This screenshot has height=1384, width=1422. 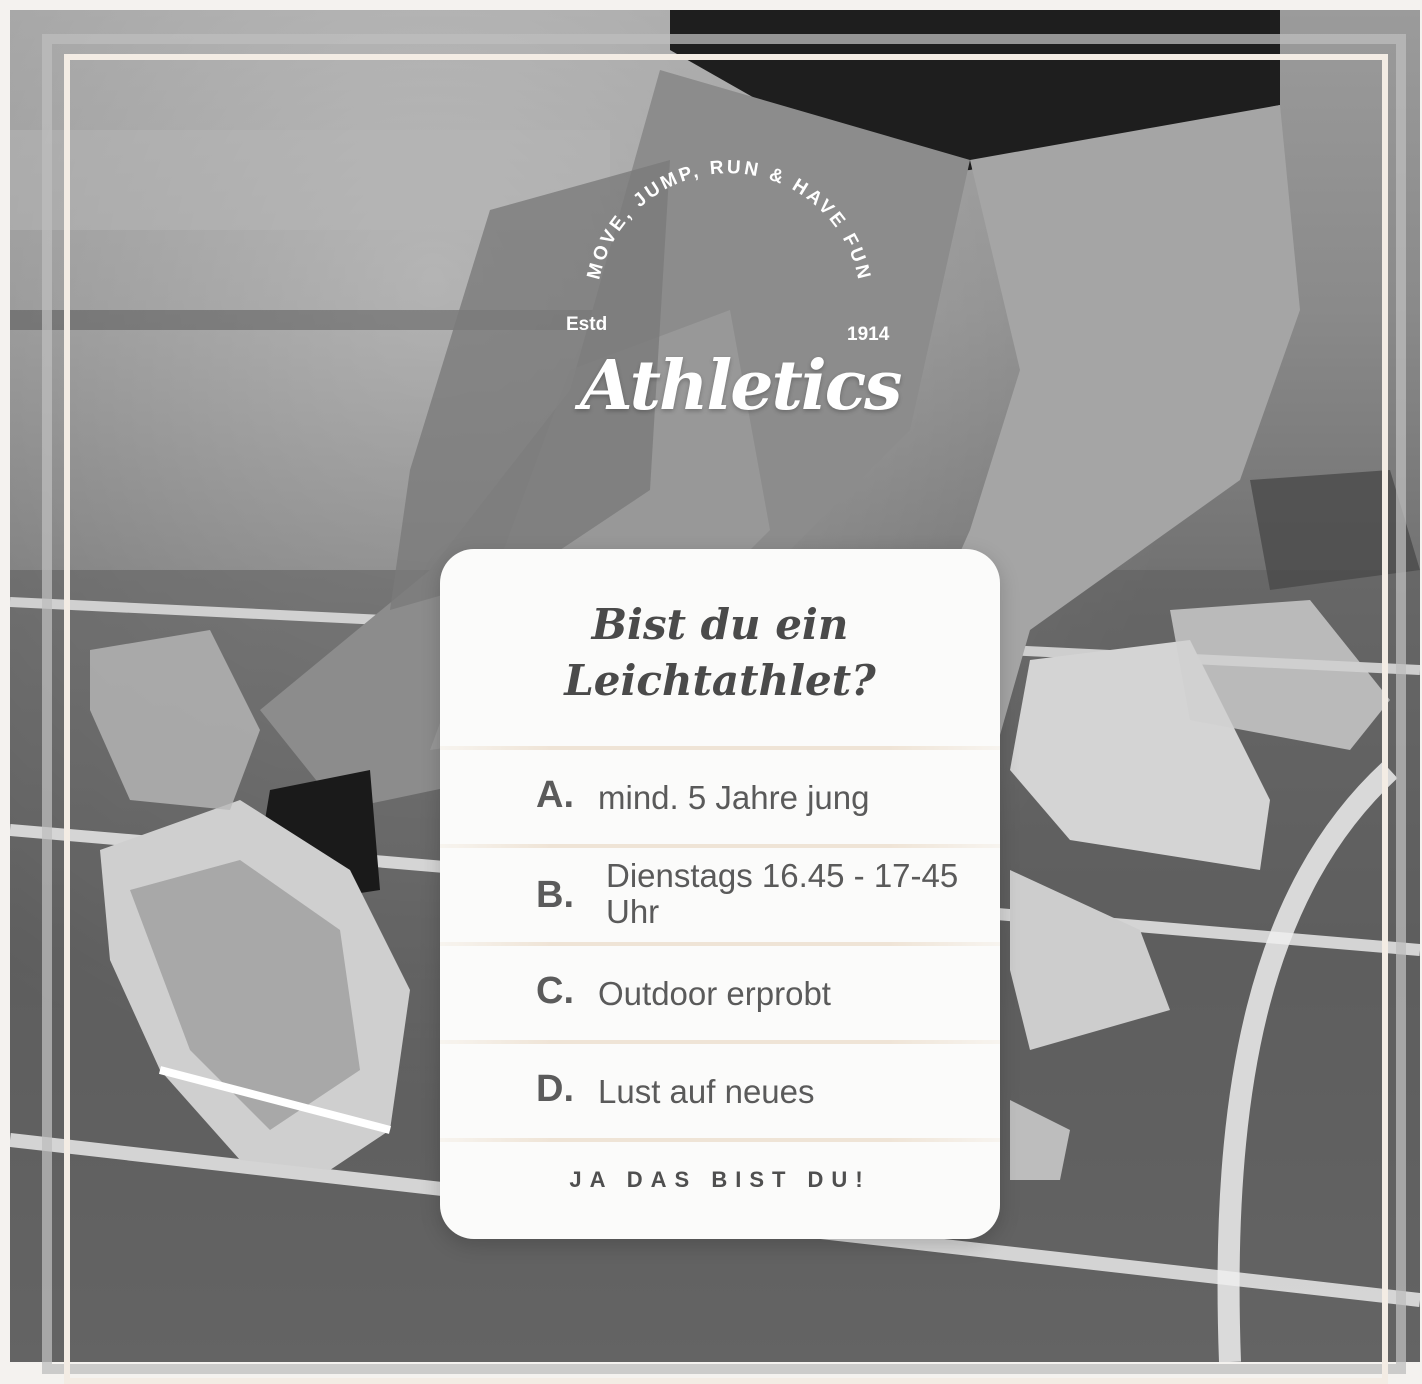 What do you see at coordinates (555, 795) in the screenshot?
I see `option-letter: A.` at bounding box center [555, 795].